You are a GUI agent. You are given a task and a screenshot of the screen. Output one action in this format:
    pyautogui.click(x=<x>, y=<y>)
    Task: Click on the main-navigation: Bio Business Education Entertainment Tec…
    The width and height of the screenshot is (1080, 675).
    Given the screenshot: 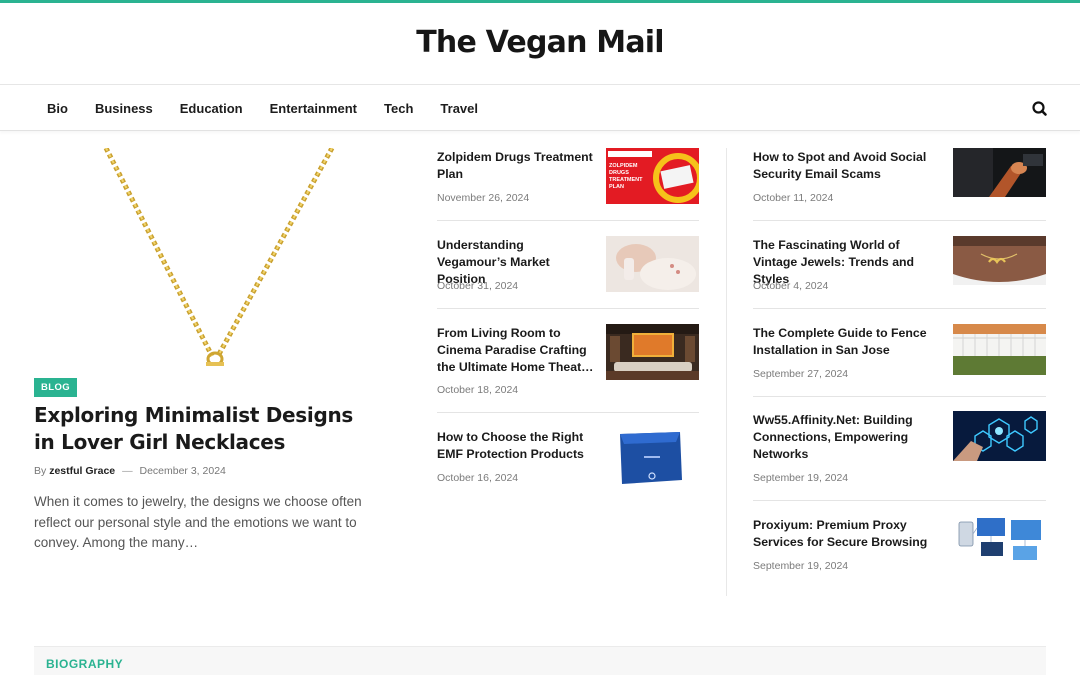 What is the action you would take?
    pyautogui.click(x=540, y=108)
    